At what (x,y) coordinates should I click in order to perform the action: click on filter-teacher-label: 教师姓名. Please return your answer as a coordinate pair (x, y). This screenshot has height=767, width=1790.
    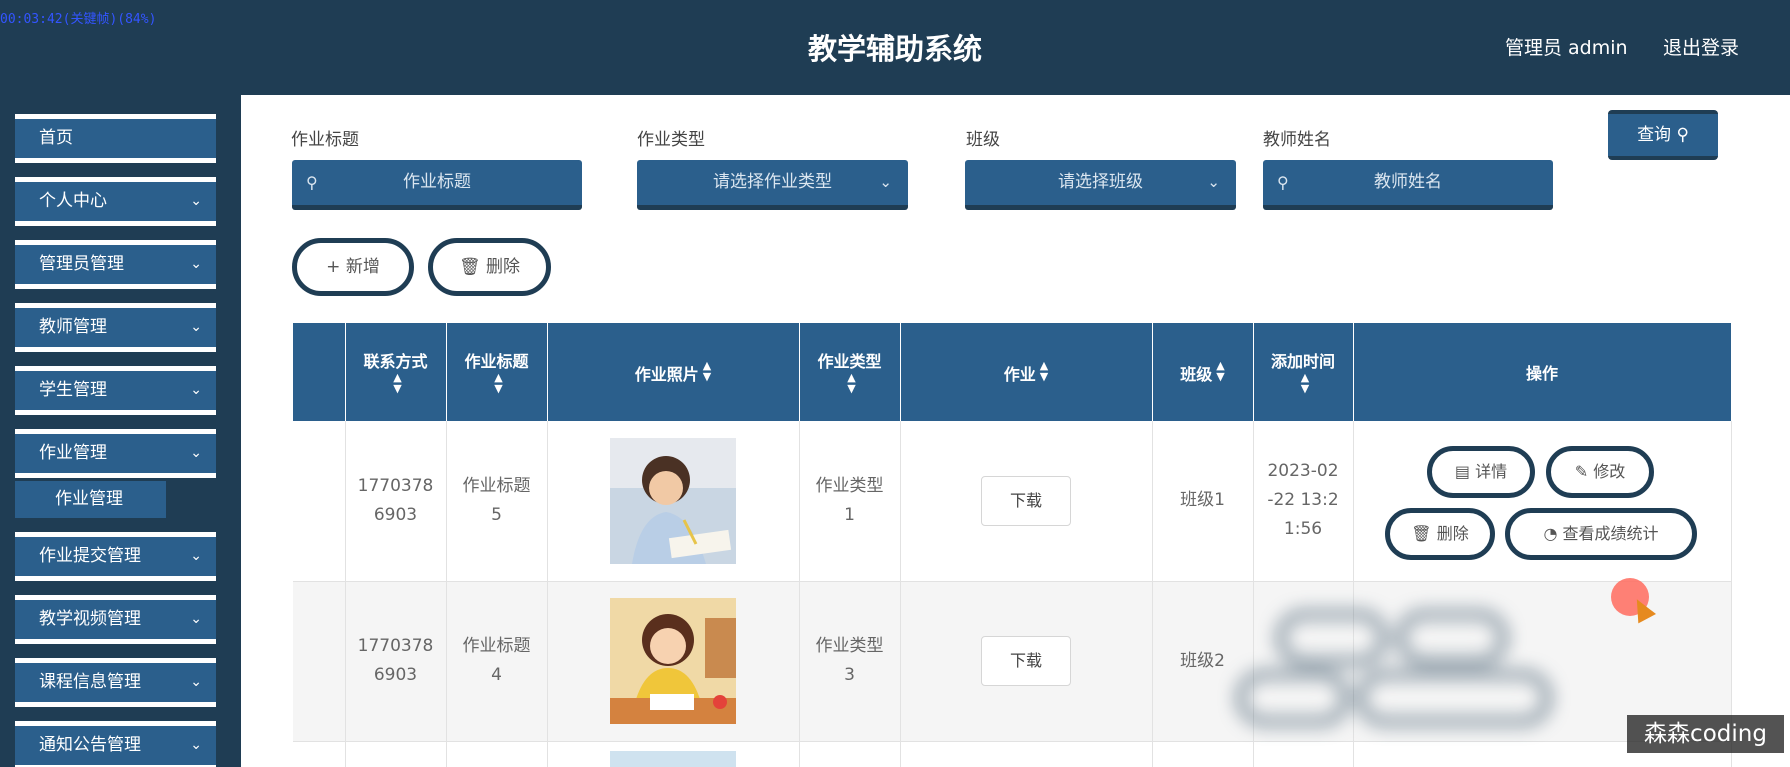
    Looking at the image, I should click on (1297, 140).